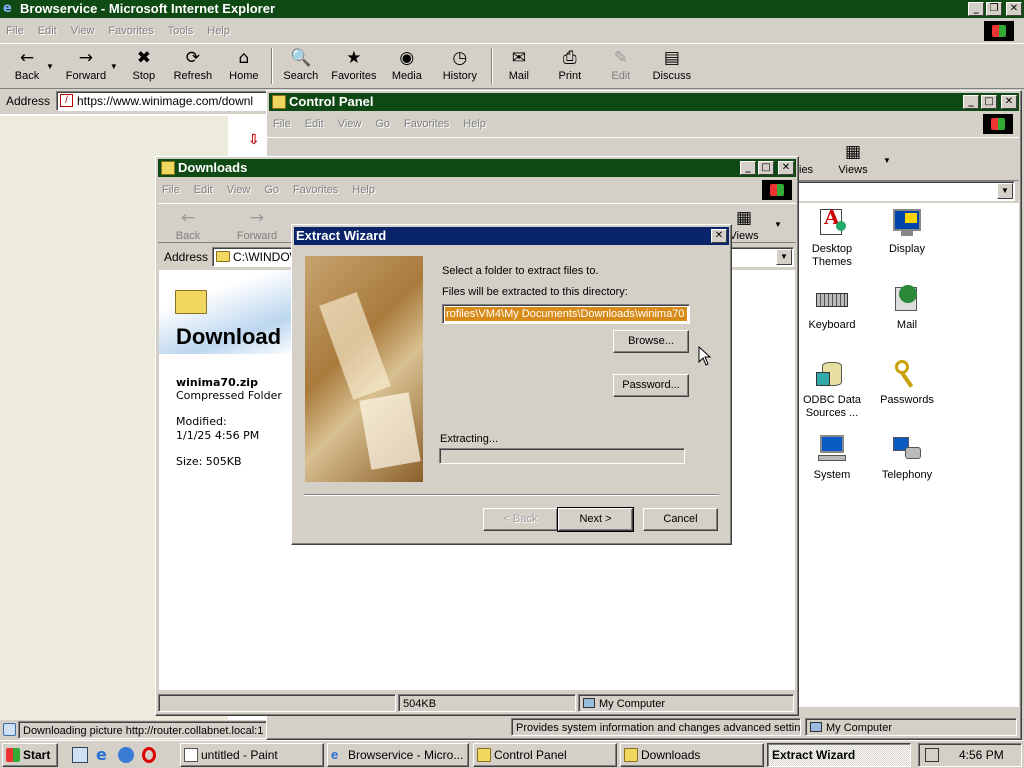 This screenshot has width=1024, height=768. Describe the element at coordinates (229, 395) in the screenshot. I see `file-type: Compressed Folder` at that location.